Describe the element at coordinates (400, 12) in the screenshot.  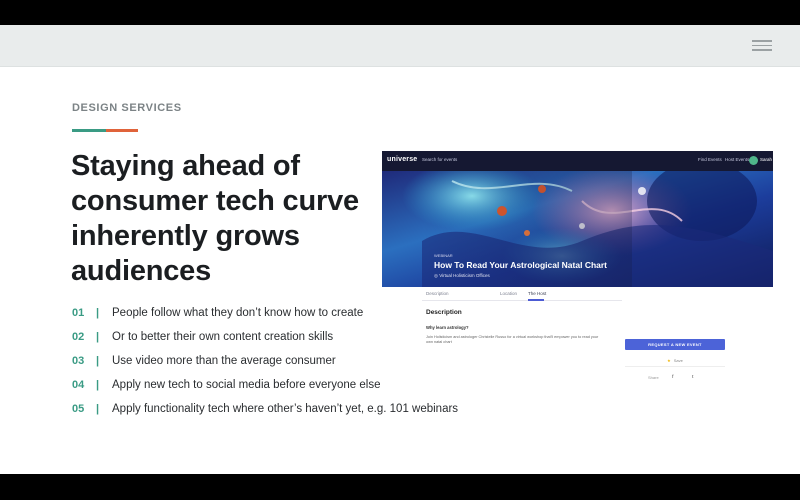
I see `letterbox-top` at that location.